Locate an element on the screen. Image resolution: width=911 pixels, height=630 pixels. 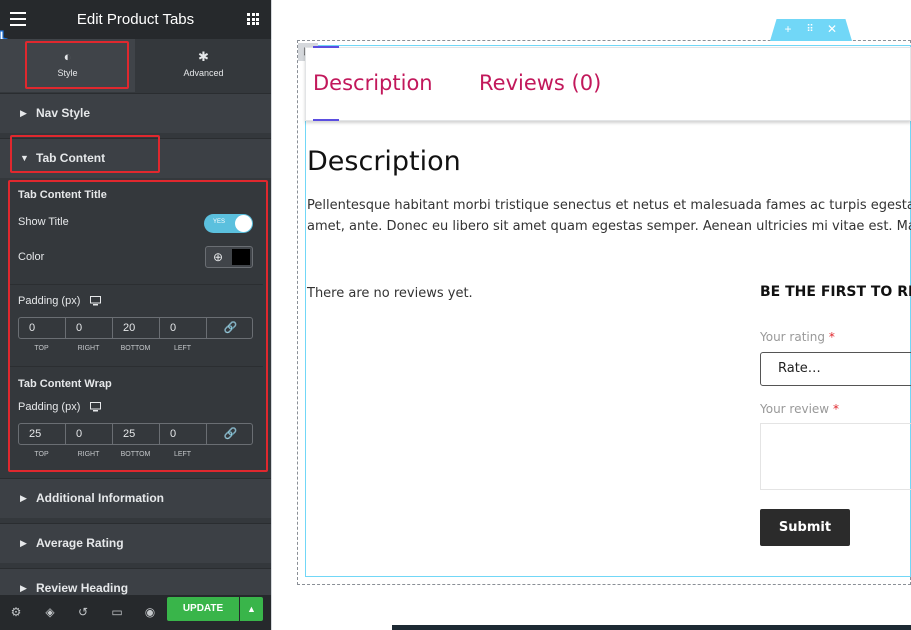
padding-bottom-input: 25 is located at coordinates (136, 434).